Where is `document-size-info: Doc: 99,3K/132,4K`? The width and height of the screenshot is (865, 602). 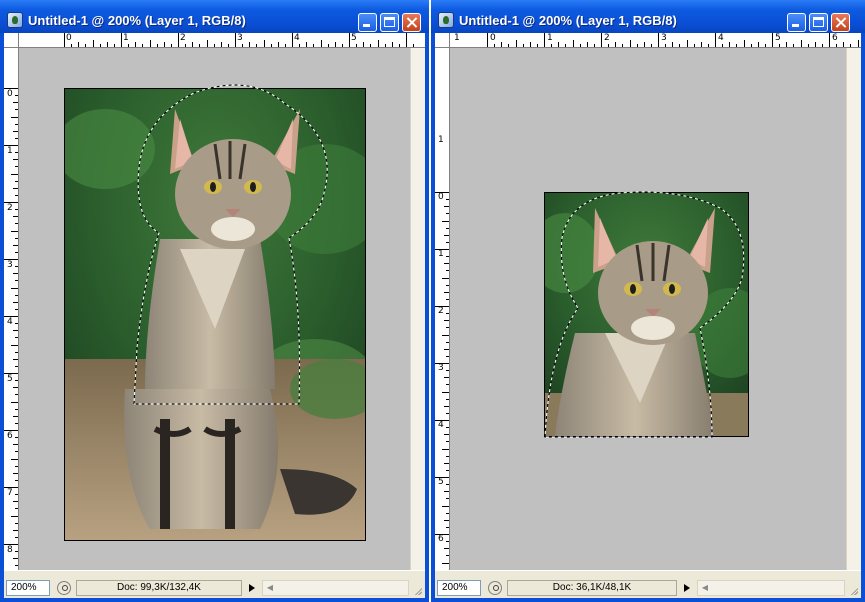 document-size-info: Doc: 99,3K/132,4K is located at coordinates (159, 588).